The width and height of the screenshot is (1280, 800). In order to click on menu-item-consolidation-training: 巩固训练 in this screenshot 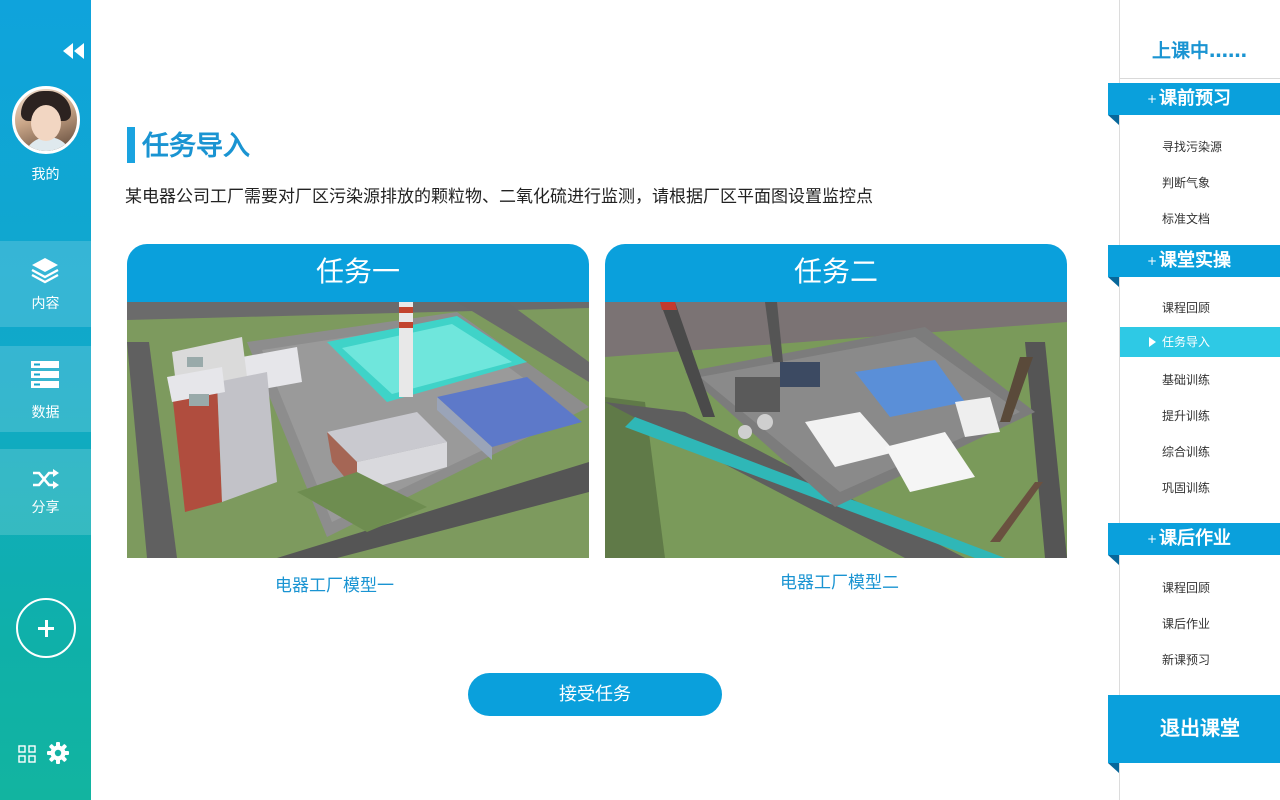, I will do `click(1200, 488)`.